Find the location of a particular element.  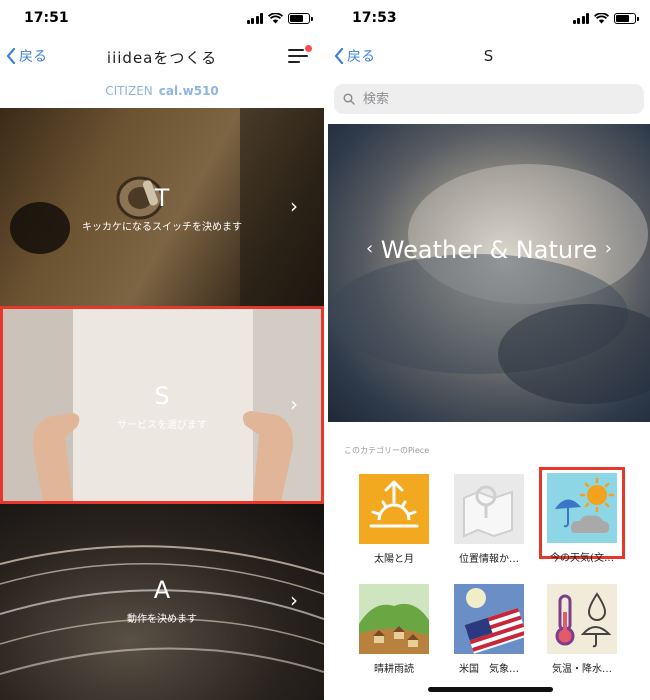

next-category-button: › is located at coordinates (608, 248).